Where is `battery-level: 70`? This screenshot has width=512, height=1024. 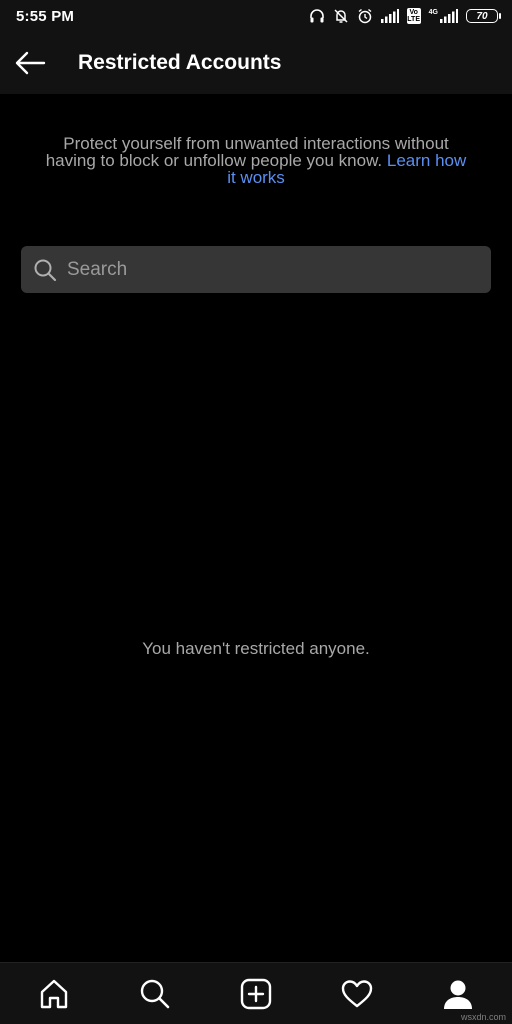 battery-level: 70 is located at coordinates (482, 16).